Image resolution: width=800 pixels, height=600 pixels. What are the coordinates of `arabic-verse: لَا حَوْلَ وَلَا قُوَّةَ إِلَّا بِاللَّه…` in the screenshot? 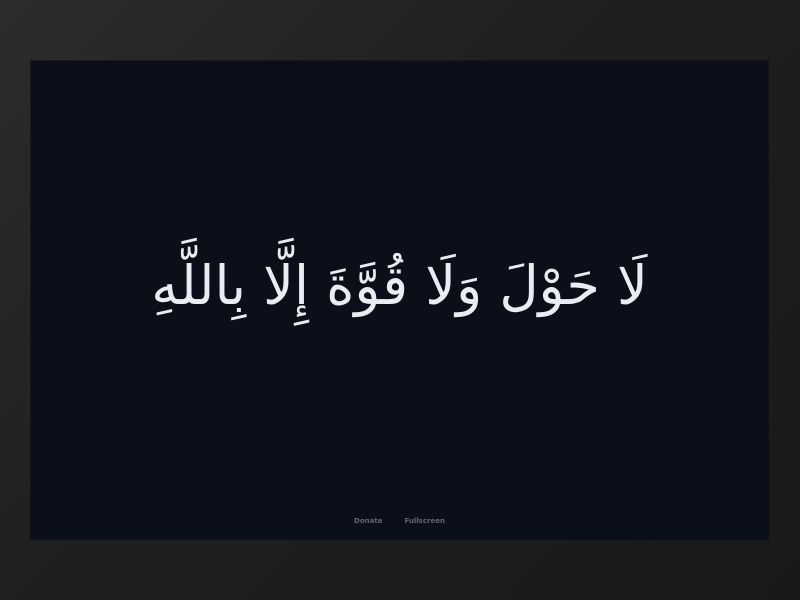 It's located at (399, 286).